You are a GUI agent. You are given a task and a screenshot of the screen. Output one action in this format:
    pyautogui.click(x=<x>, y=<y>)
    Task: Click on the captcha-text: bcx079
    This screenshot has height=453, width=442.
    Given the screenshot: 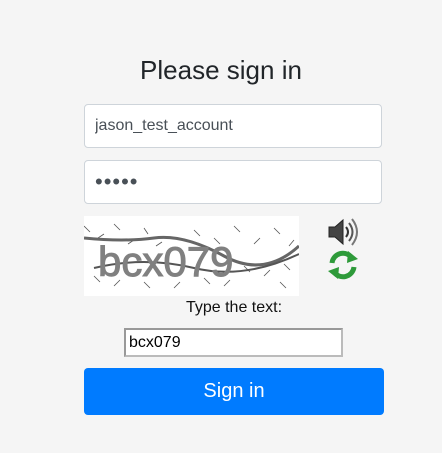 What is the action you would take?
    pyautogui.click(x=165, y=261)
    